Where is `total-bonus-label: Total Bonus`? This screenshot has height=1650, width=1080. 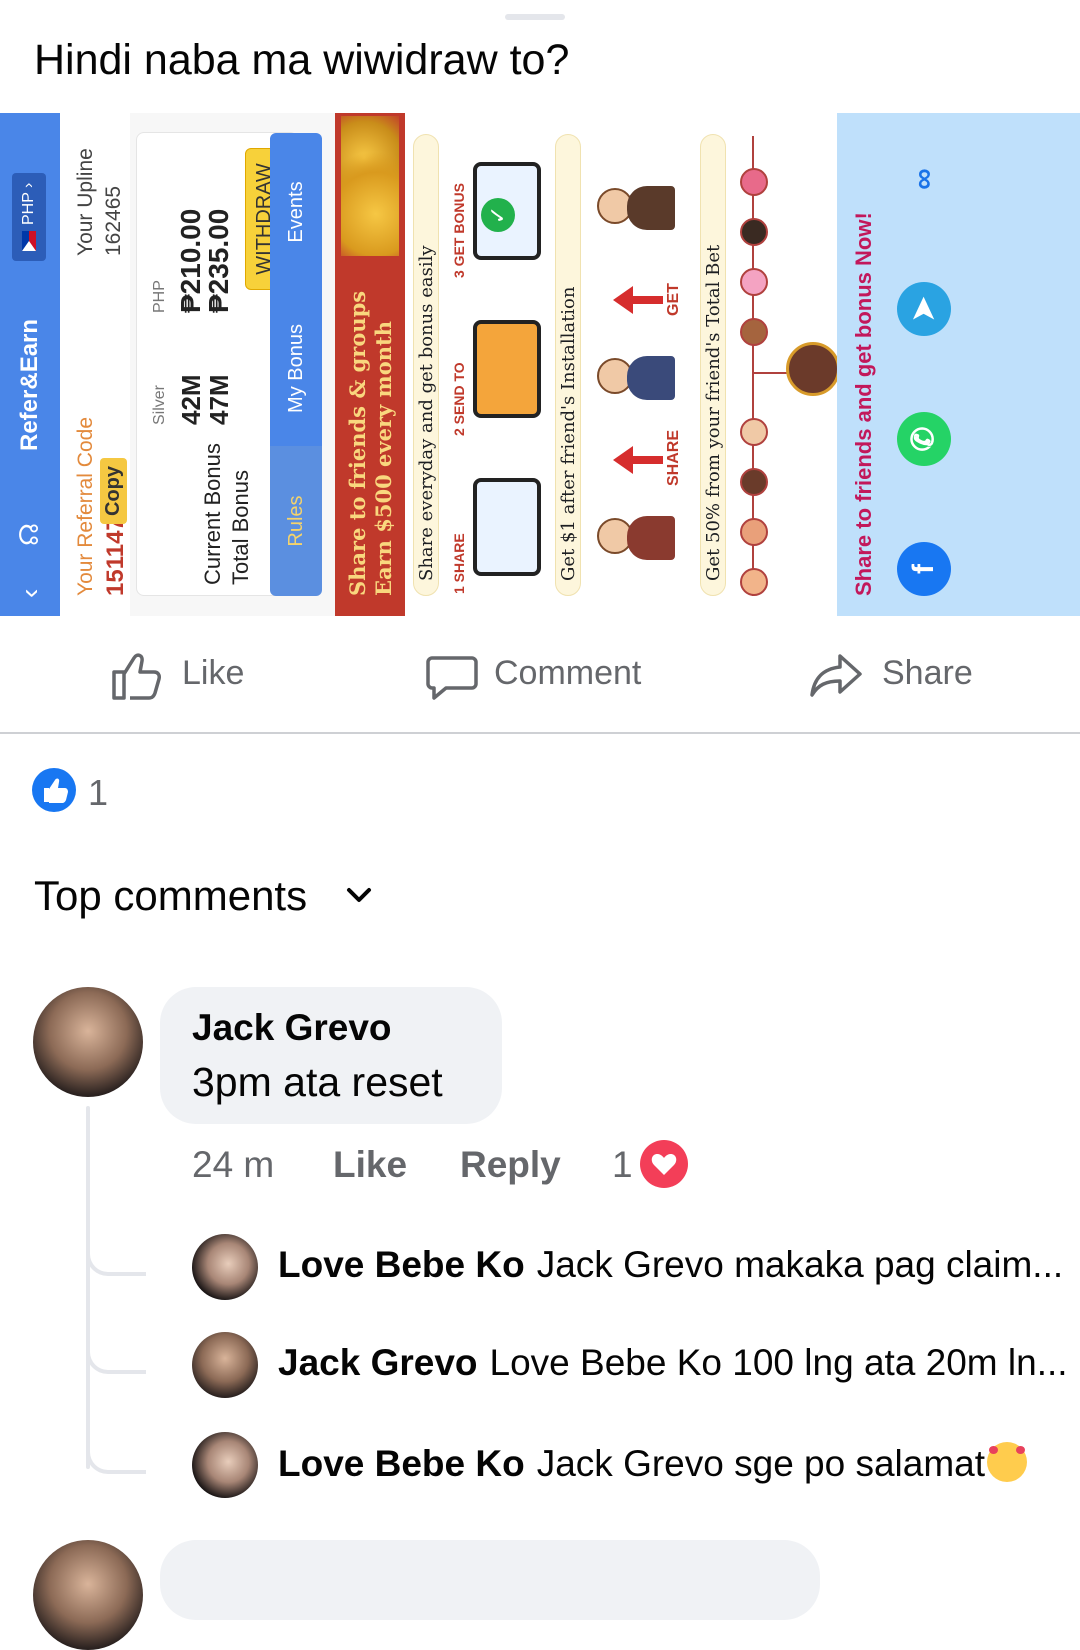 total-bonus-label: Total Bonus is located at coordinates (240, 527).